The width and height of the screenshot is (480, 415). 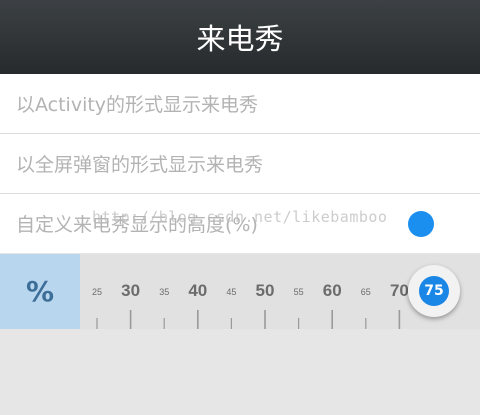 I want to click on ruler-thumb: 75, so click(x=434, y=291).